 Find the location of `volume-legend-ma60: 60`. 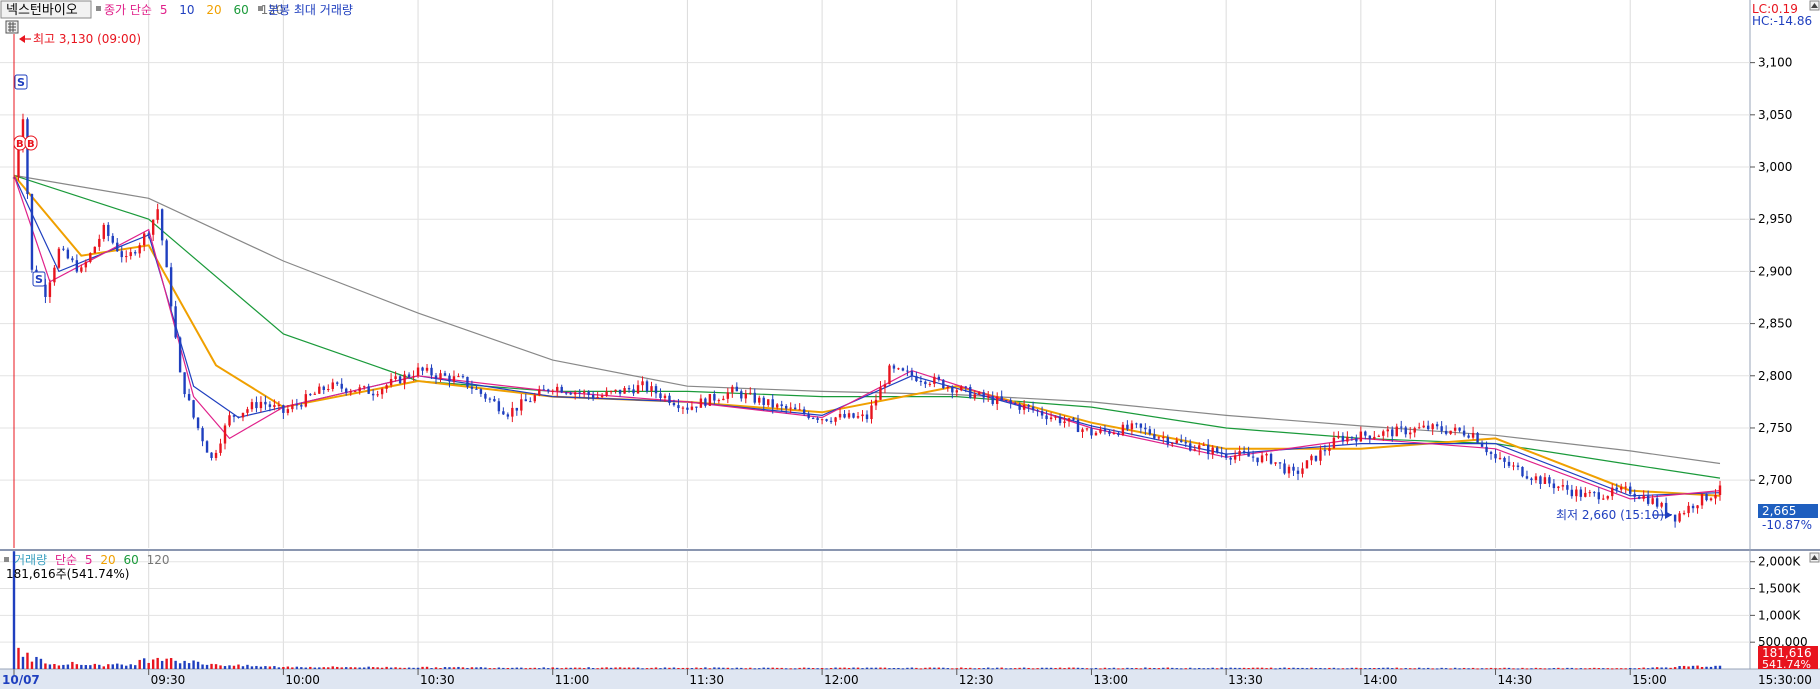

volume-legend-ma60: 60 is located at coordinates (130, 560).